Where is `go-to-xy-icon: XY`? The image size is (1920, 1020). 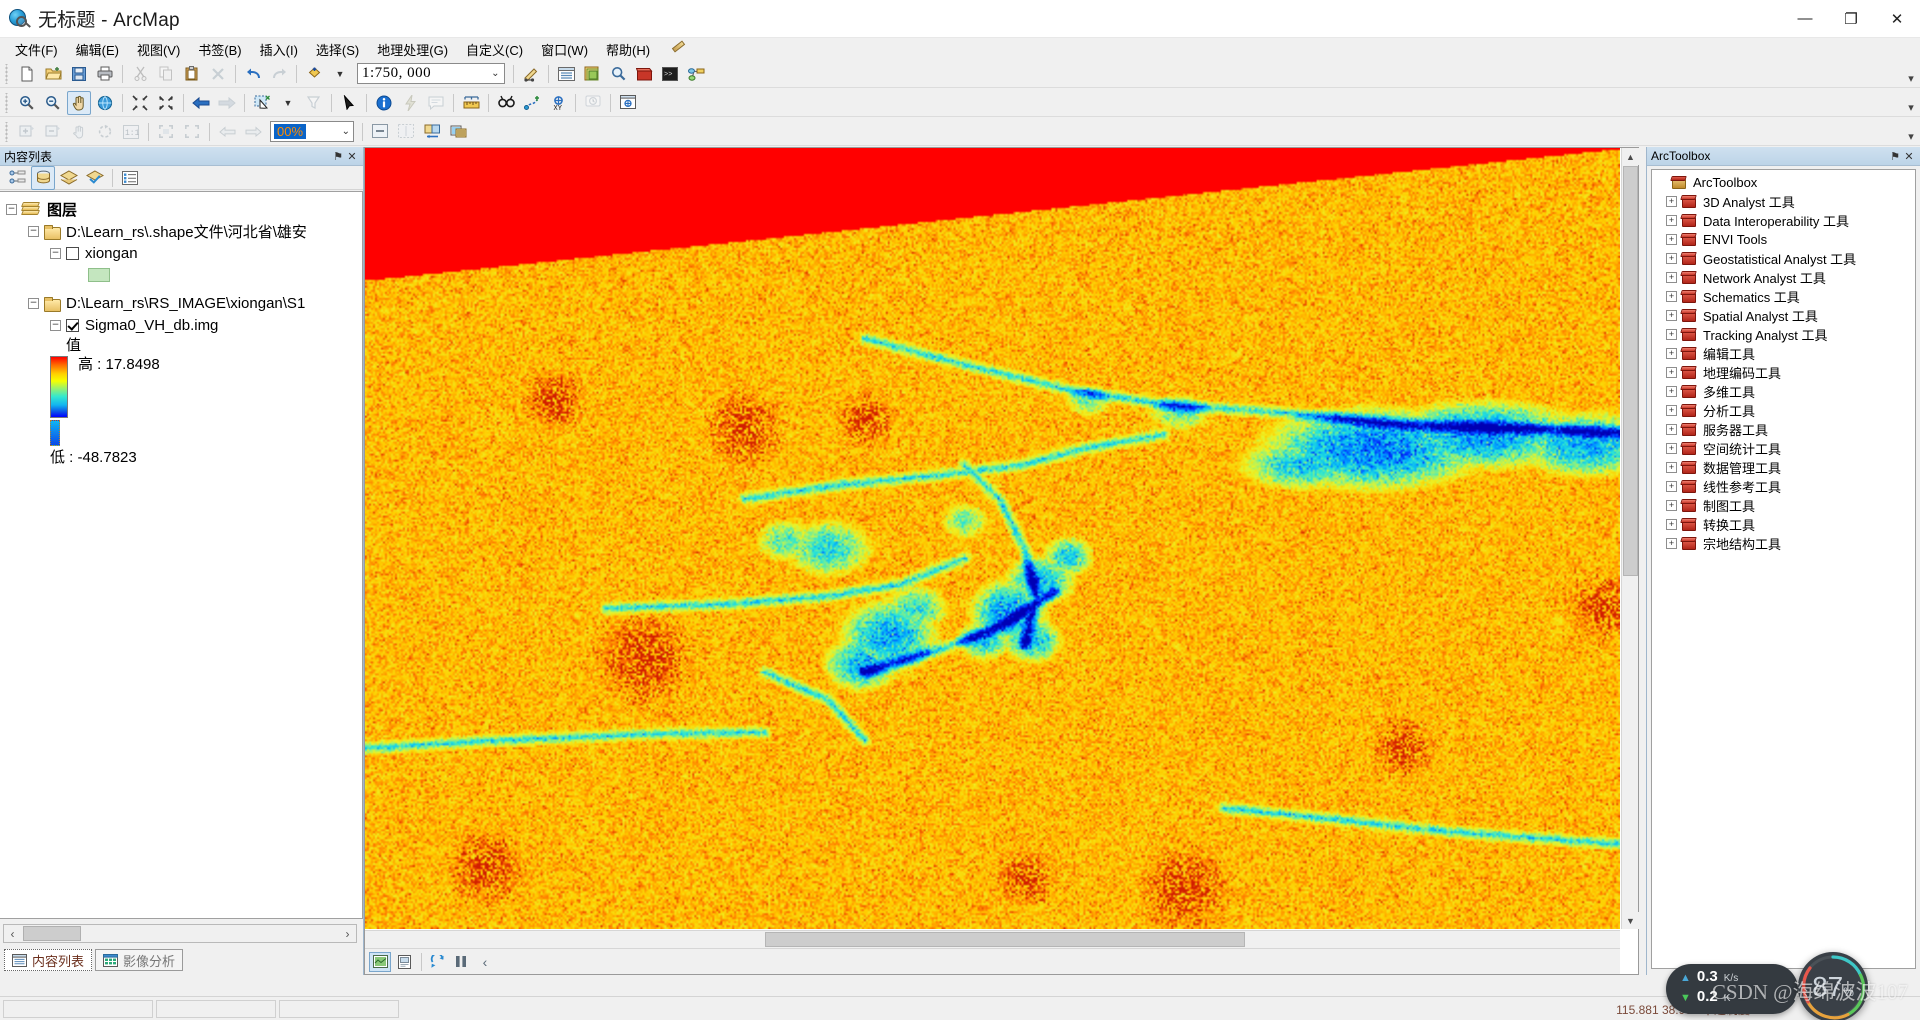
go-to-xy-icon: XY is located at coordinates (558, 103).